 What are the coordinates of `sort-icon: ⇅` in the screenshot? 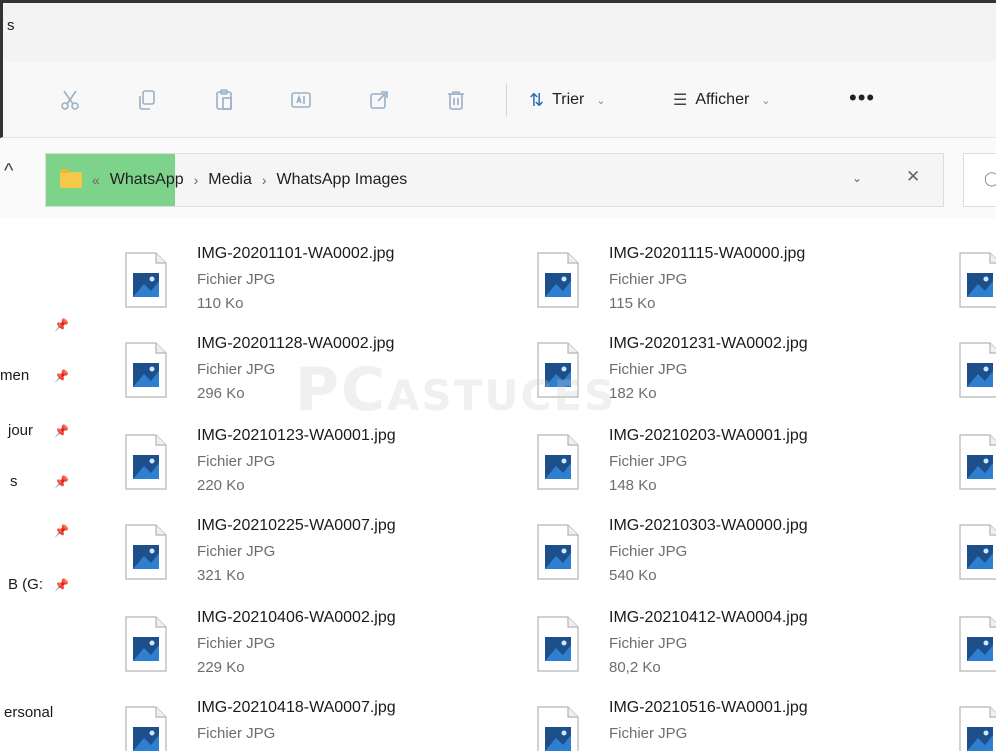 It's located at (537, 99).